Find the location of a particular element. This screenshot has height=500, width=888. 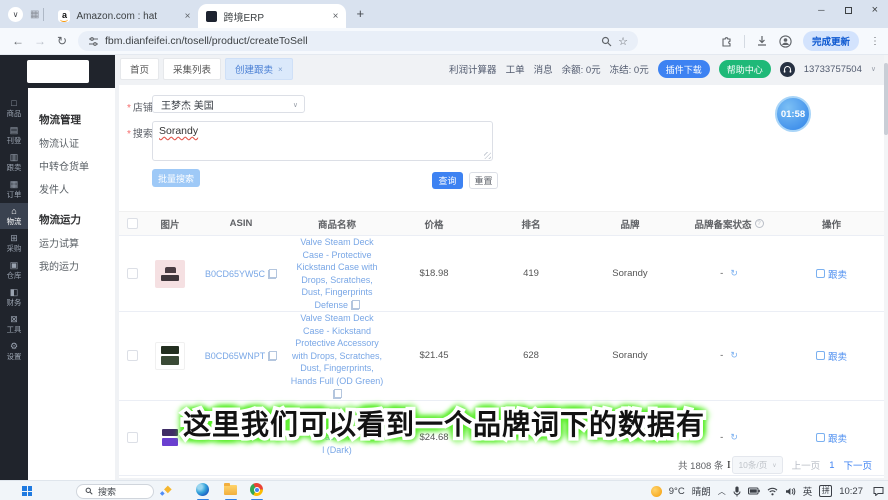

product-name-link: Valve Steam Deck Case - Ki l (Dark) is located at coordinates (337, 438).